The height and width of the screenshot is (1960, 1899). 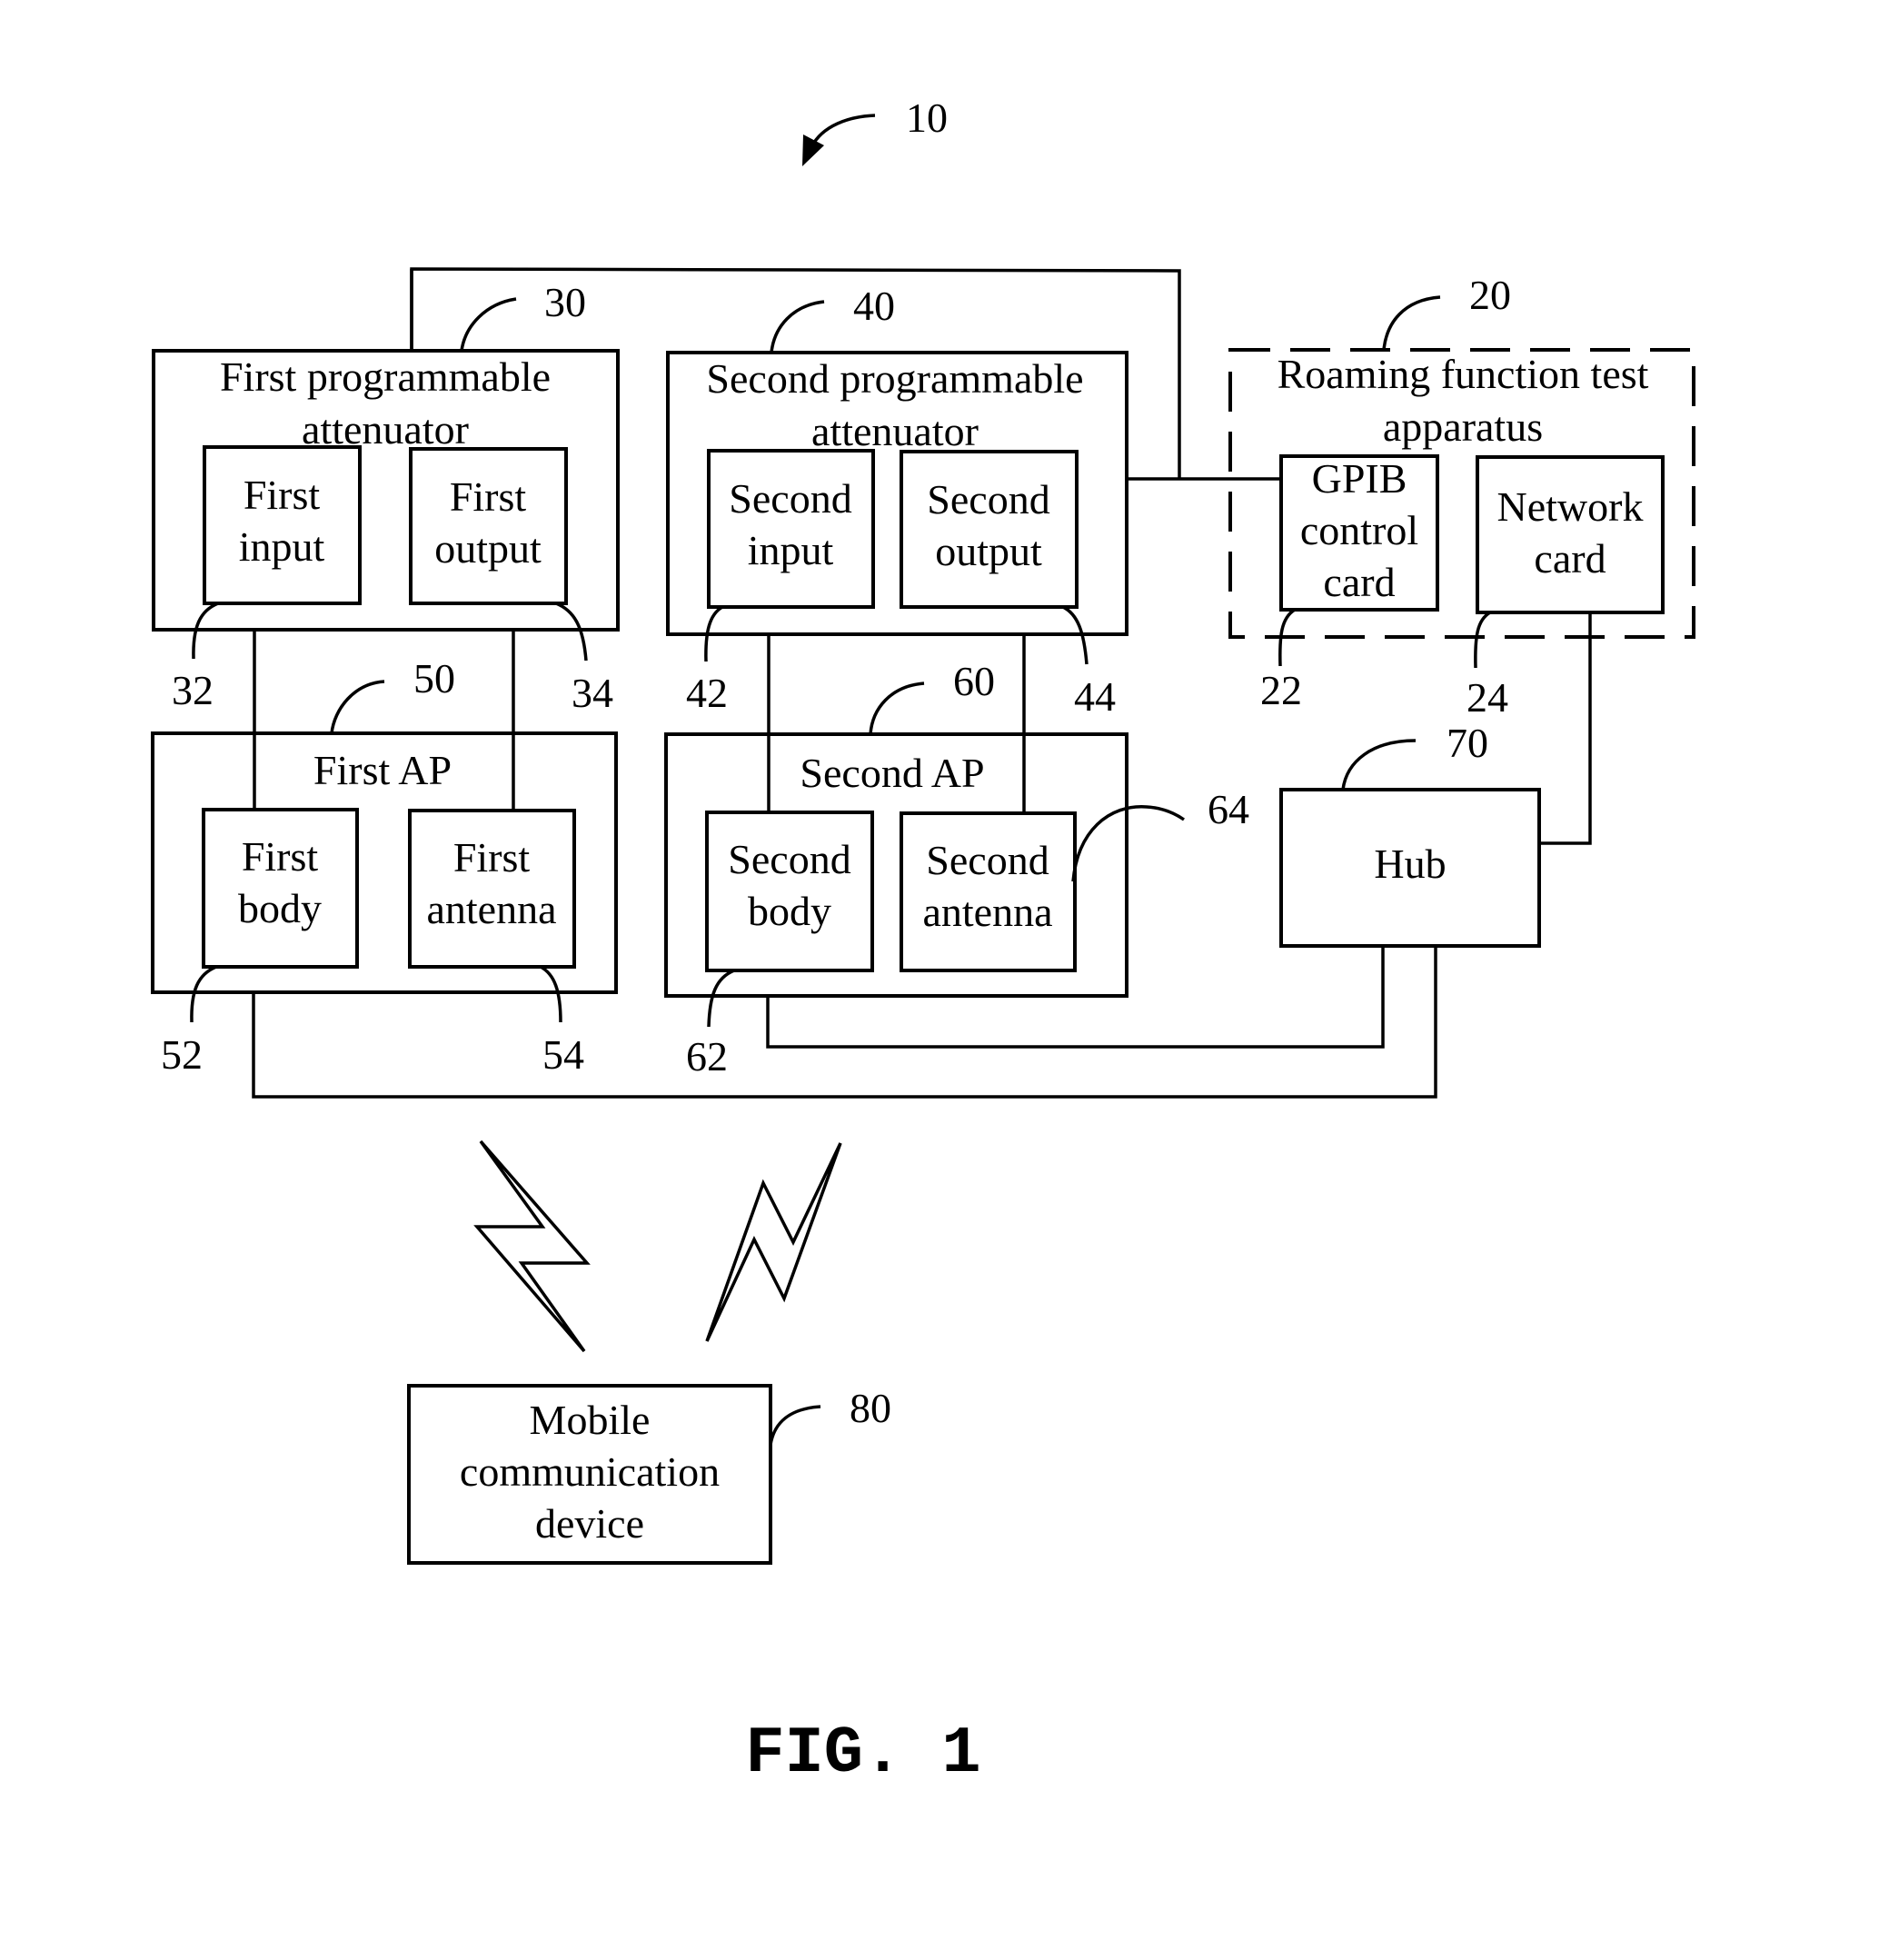 I want to click on roaming-apparatus-label-line1: Roaming function test, so click(x=1463, y=374).